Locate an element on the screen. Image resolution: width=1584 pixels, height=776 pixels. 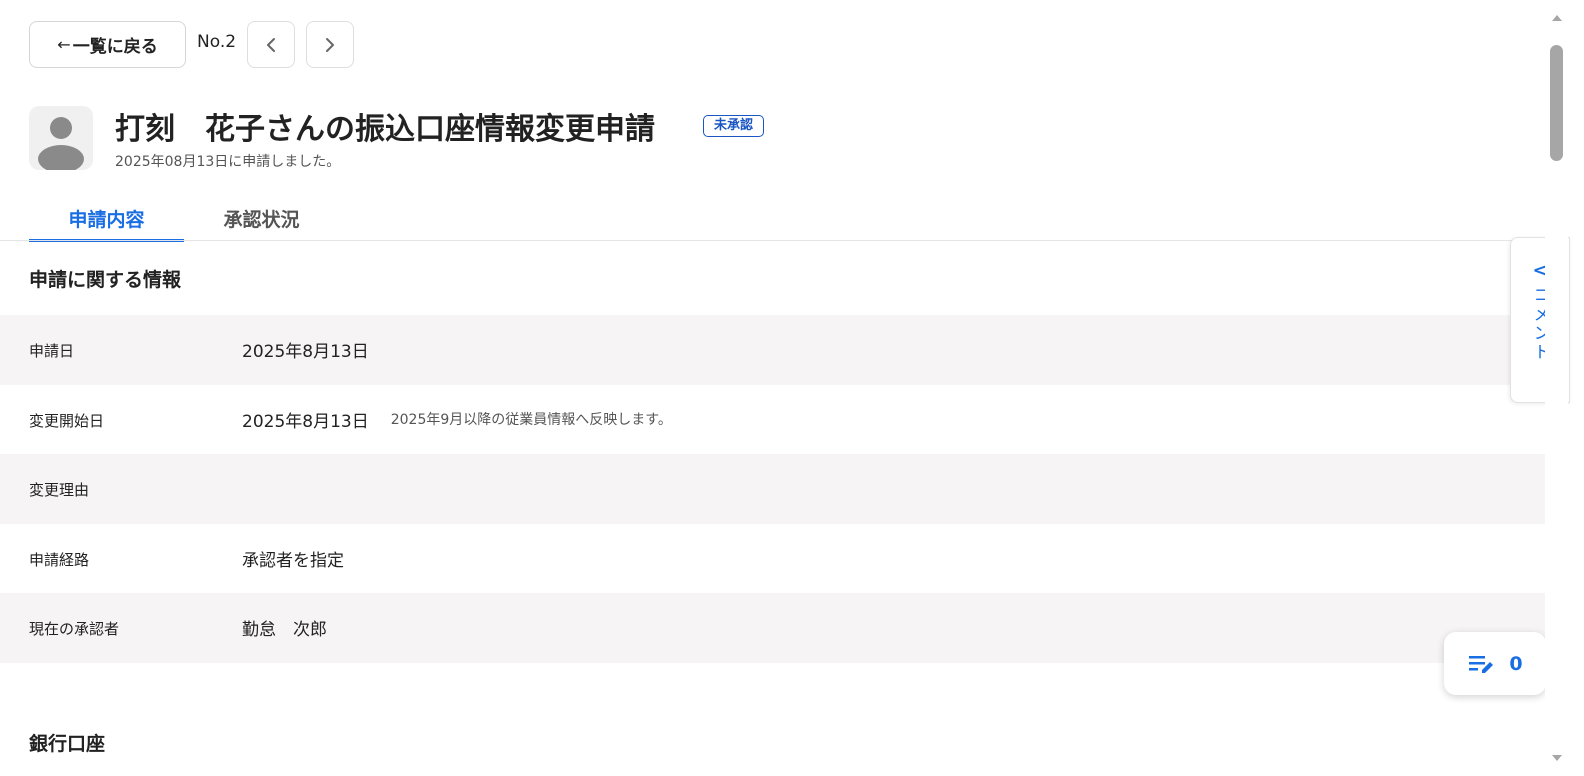
memo-count: 0 is located at coordinates (1516, 663).